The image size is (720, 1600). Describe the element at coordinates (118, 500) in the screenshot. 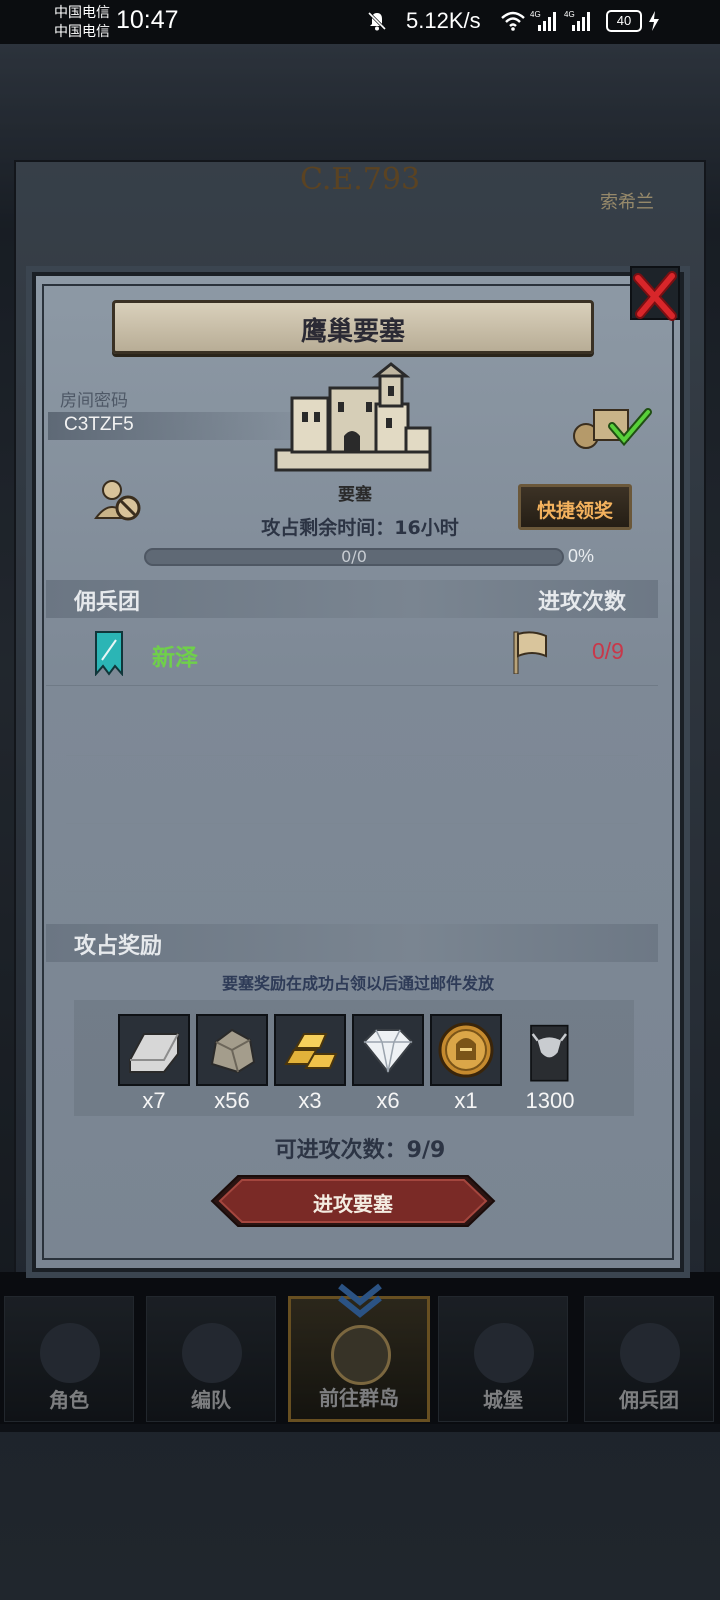

I see `no-user-icon` at that location.